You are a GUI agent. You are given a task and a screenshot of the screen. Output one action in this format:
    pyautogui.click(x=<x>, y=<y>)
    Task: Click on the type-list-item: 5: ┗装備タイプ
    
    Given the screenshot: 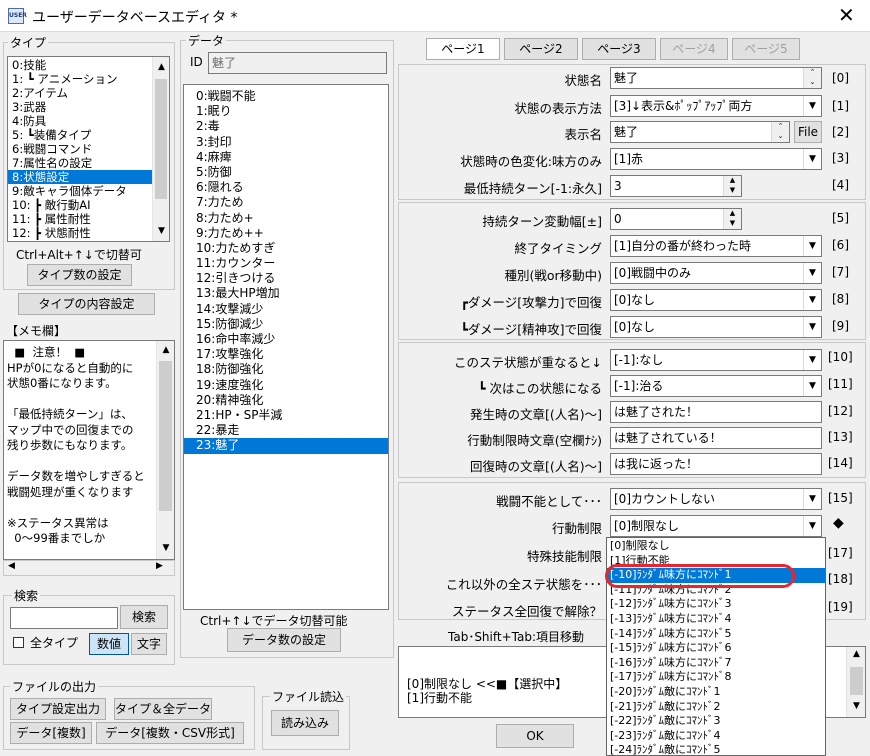 What is the action you would take?
    pyautogui.click(x=80, y=135)
    